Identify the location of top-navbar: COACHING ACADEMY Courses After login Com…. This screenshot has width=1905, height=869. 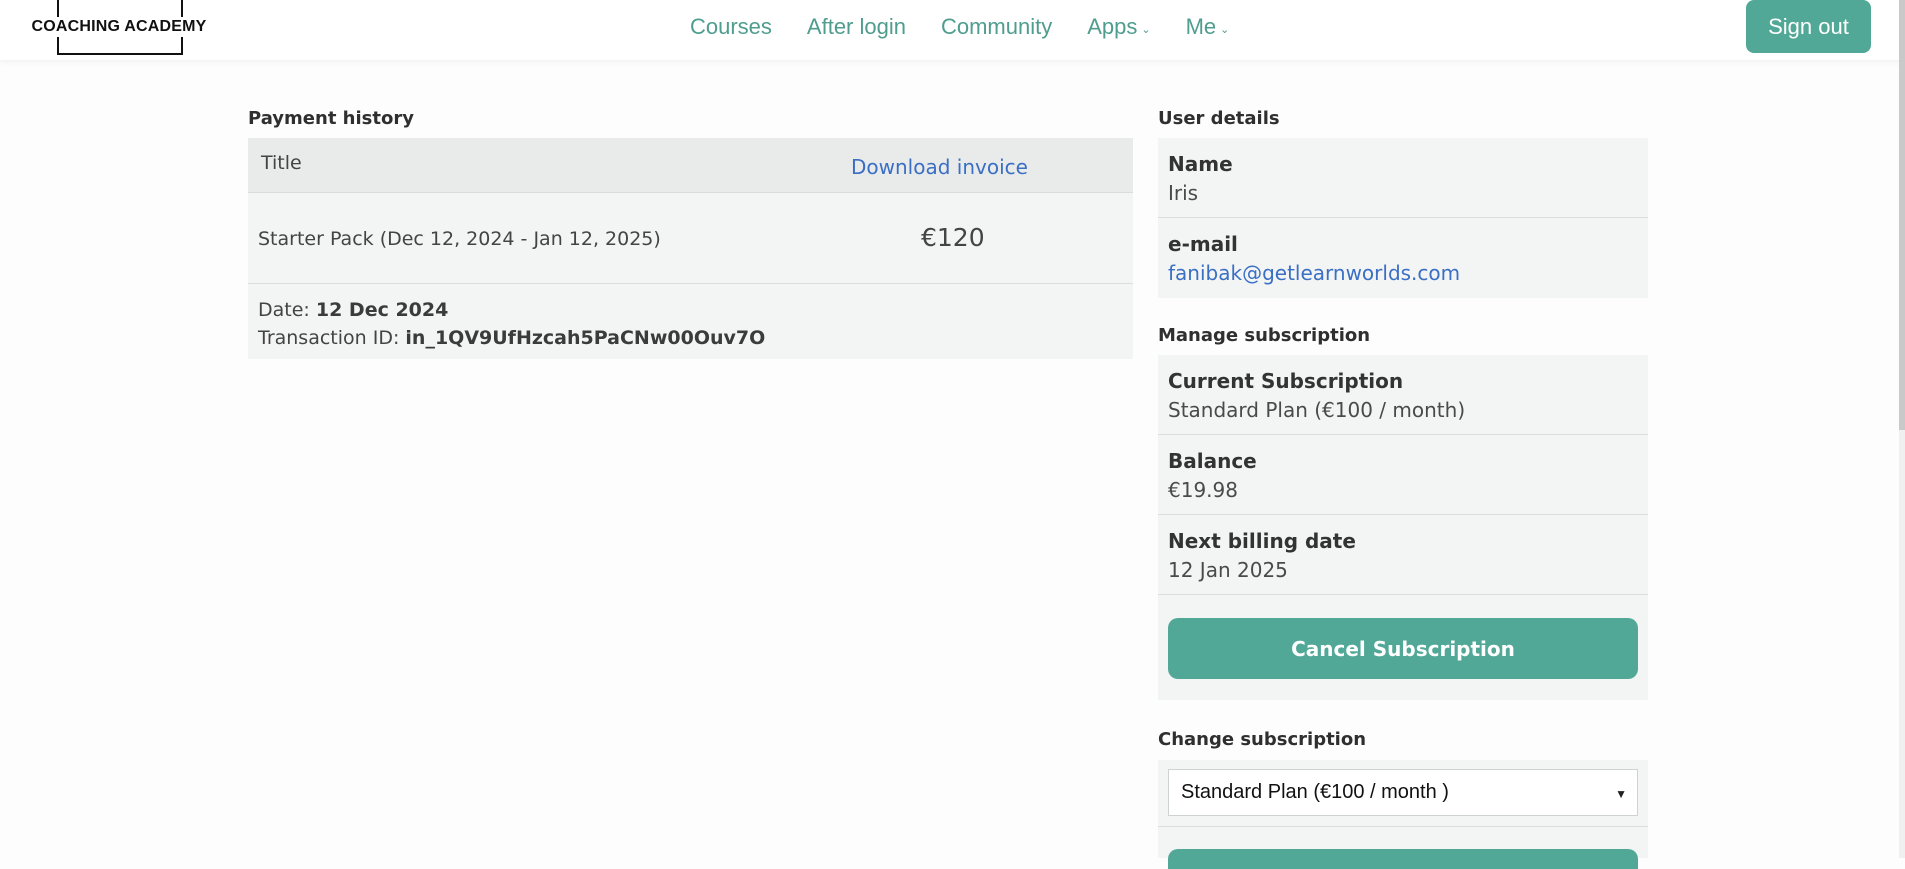
(952, 30).